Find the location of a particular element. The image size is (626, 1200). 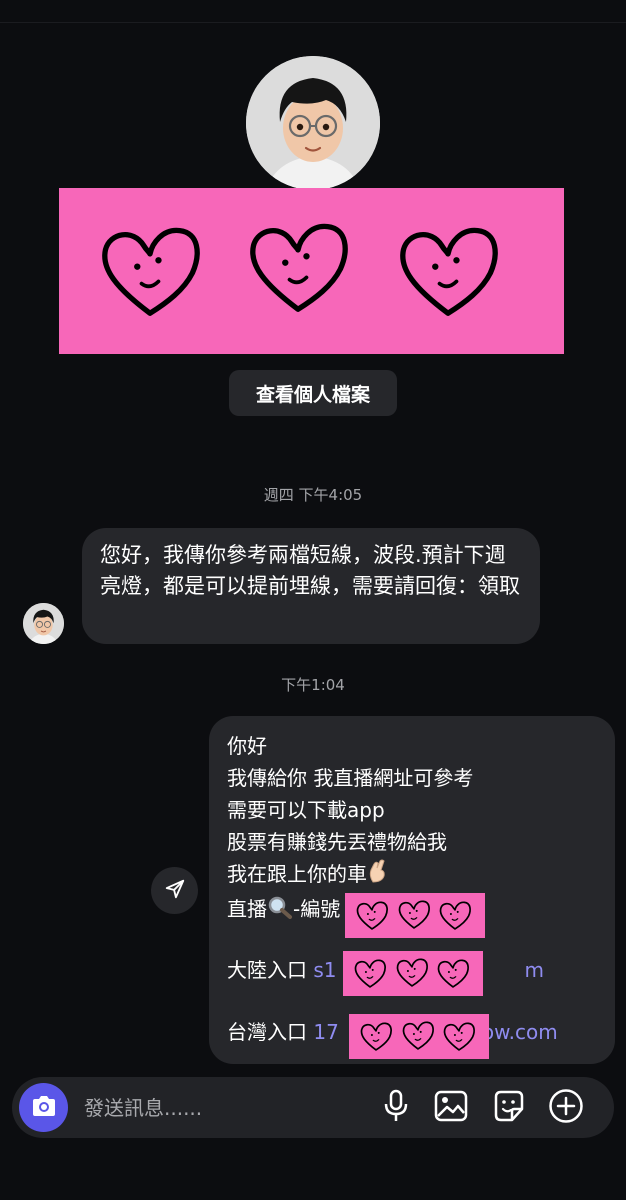

message-text: 台灣入口 is located at coordinates (267, 1032).